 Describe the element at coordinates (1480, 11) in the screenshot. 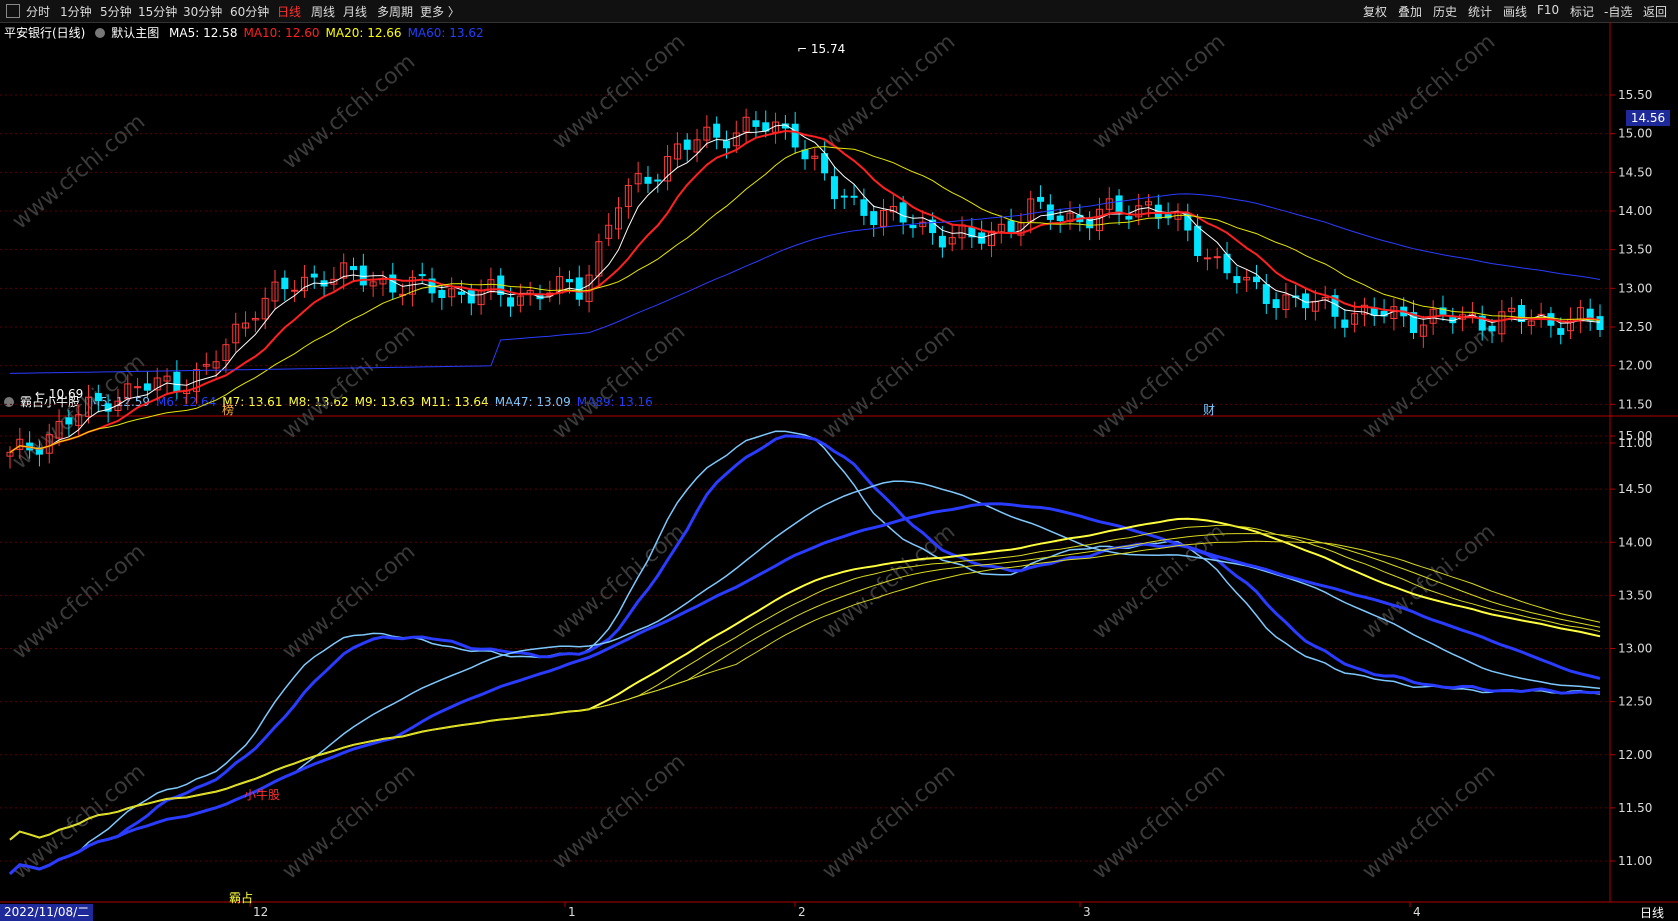

I see `toolbar-button-3: 统计` at that location.